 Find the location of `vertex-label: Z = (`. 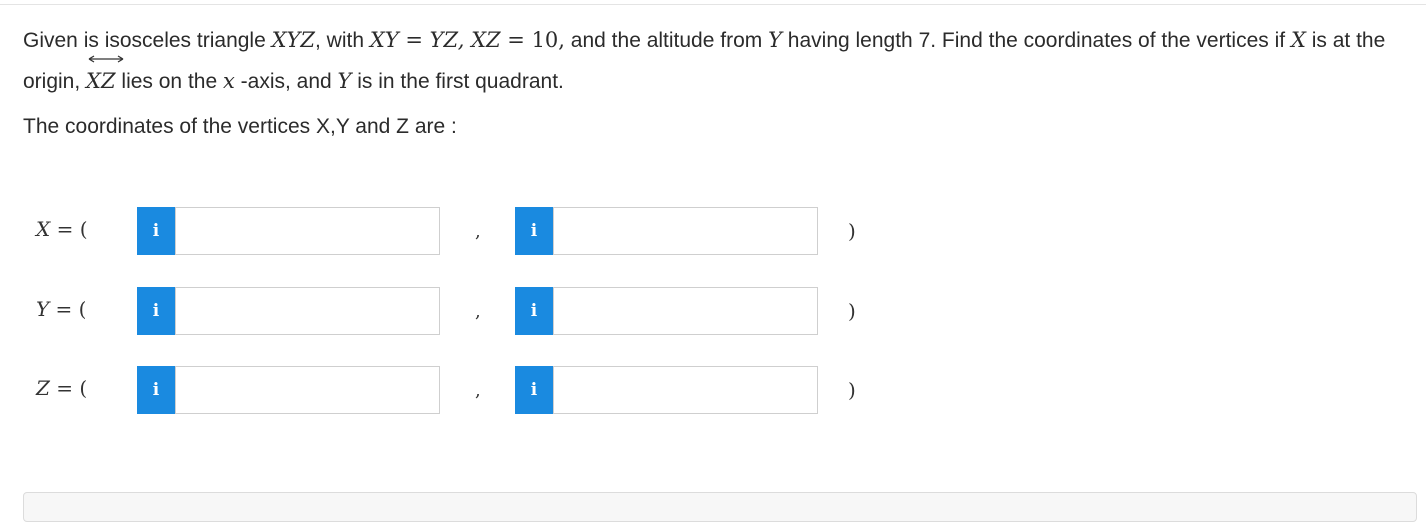

vertex-label: Z = ( is located at coordinates (62, 388).